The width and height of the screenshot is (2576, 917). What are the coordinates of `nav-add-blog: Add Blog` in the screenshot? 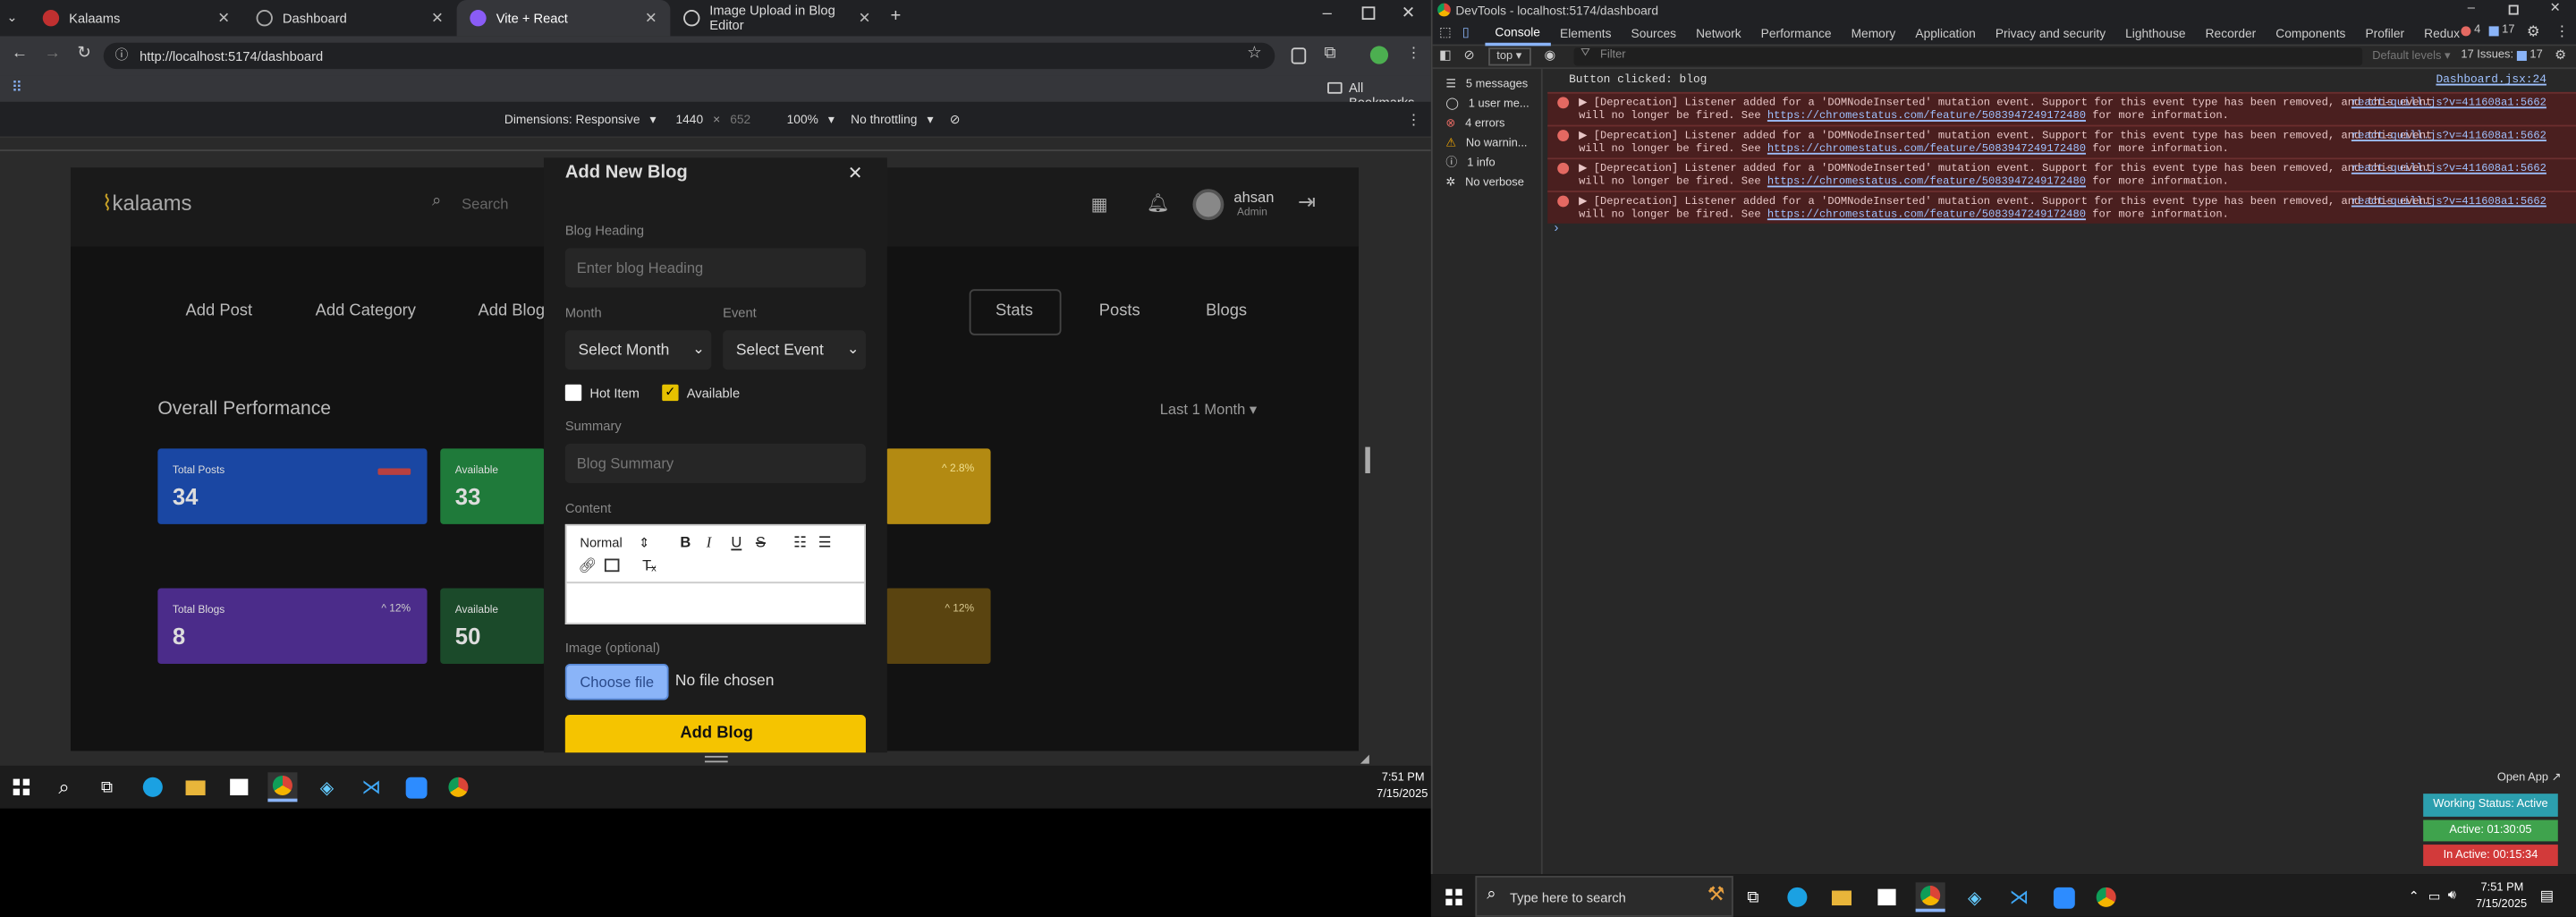 It's located at (511, 311).